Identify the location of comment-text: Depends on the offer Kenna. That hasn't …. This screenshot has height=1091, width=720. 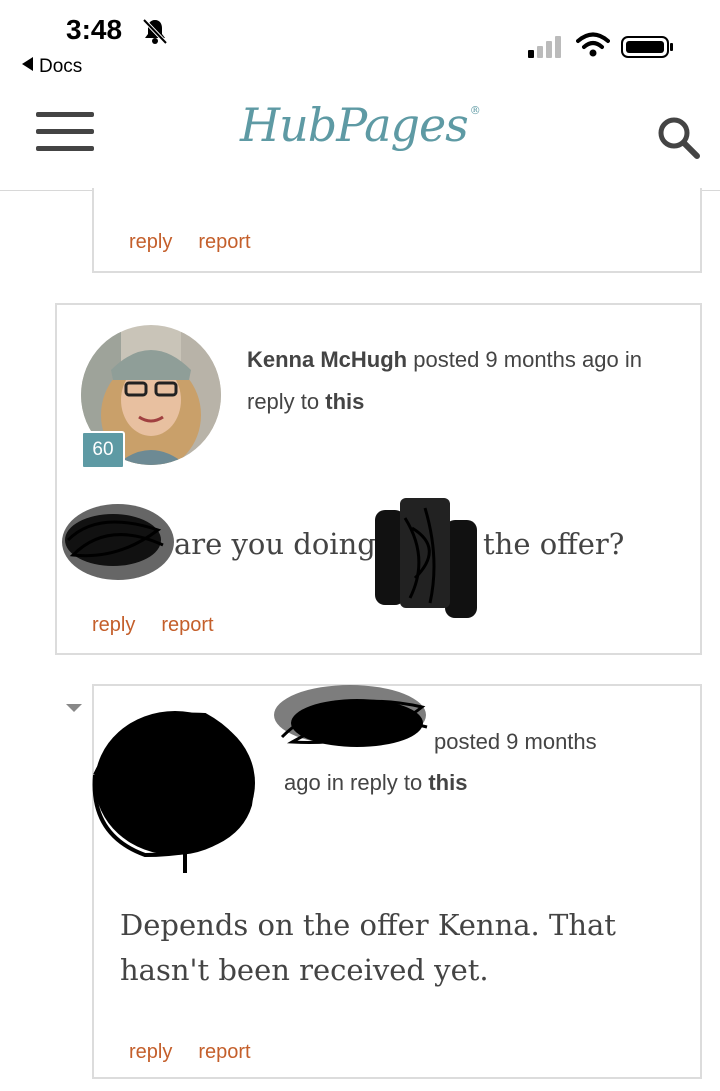
(368, 947).